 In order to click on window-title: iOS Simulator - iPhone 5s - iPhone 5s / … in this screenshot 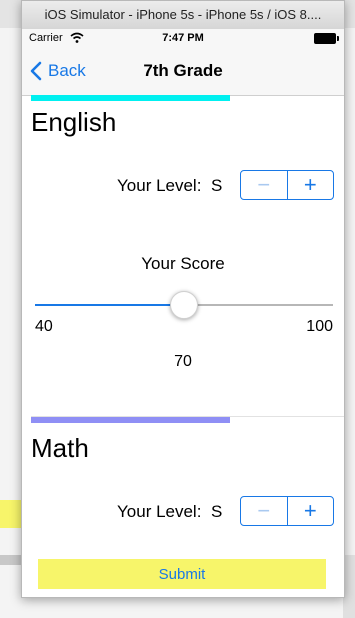, I will do `click(183, 15)`.